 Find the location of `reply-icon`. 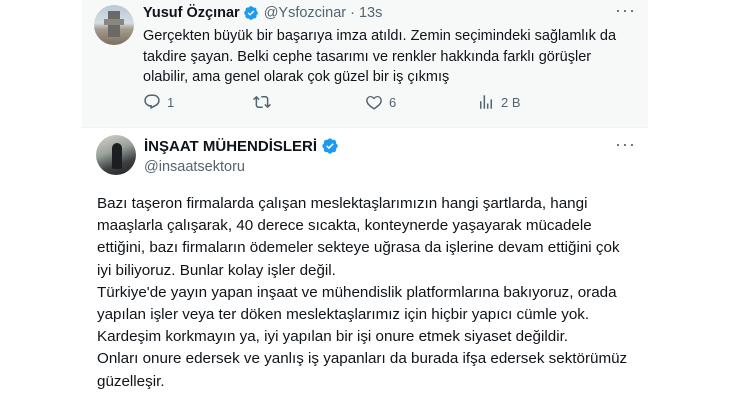

reply-icon is located at coordinates (152, 102).